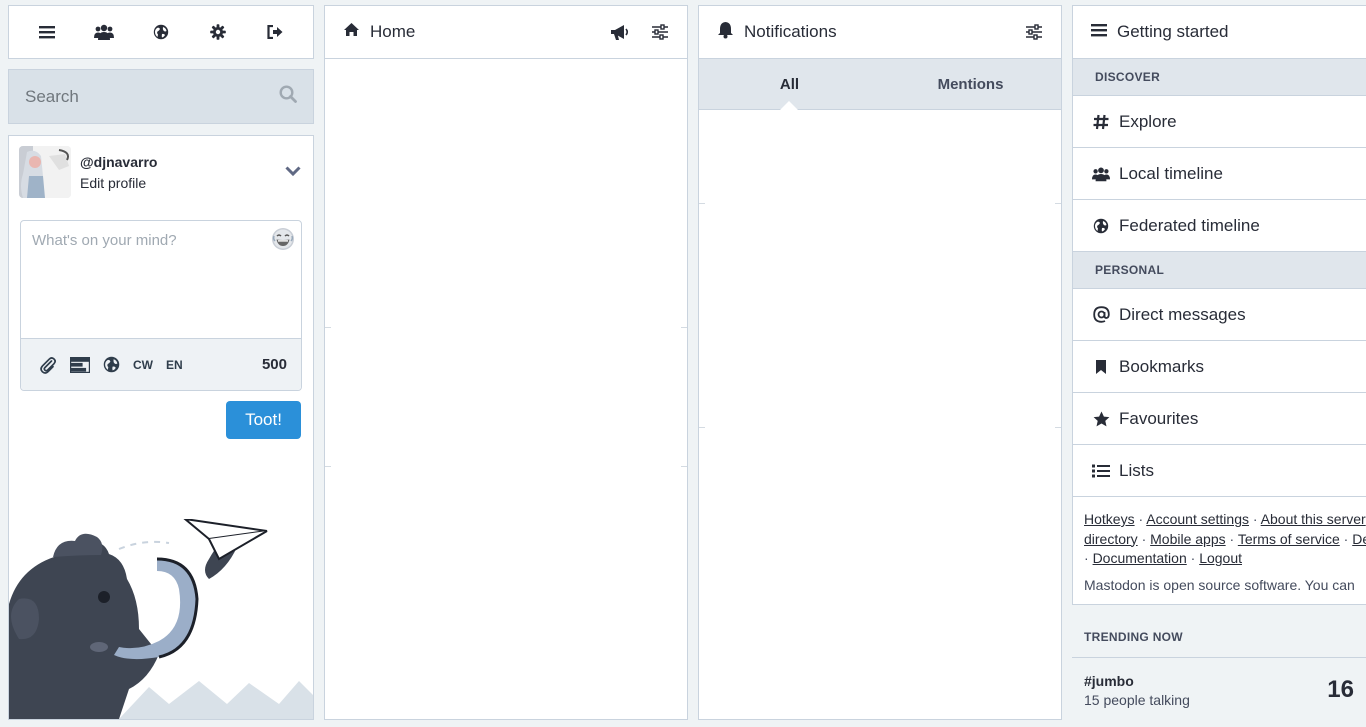  Describe the element at coordinates (1101, 174) in the screenshot. I see `users-icon` at that location.